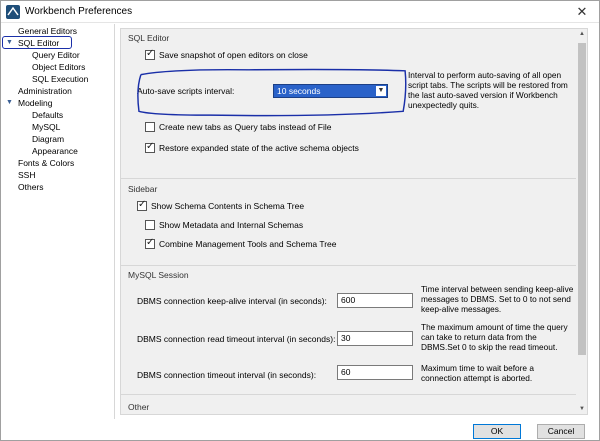 Image resolution: width=600 pixels, height=441 pixels. Describe the element at coordinates (48, 31) in the screenshot. I see `tree-item-label: General Editors` at that location.